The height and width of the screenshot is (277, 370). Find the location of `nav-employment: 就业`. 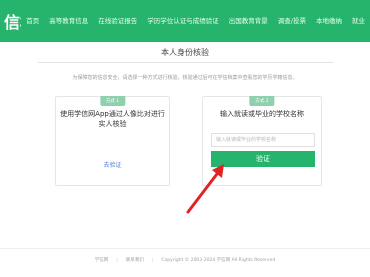

nav-employment: 就业 is located at coordinates (358, 21).